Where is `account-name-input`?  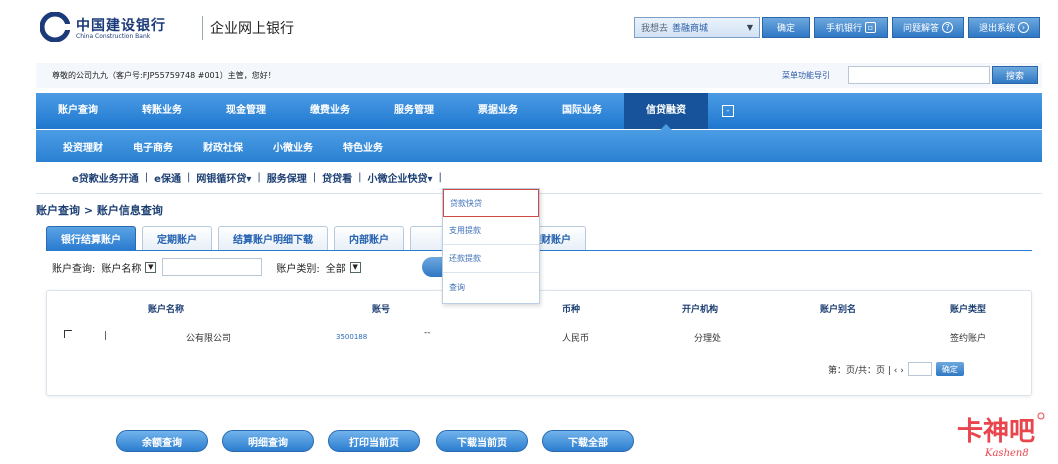 account-name-input is located at coordinates (212, 267).